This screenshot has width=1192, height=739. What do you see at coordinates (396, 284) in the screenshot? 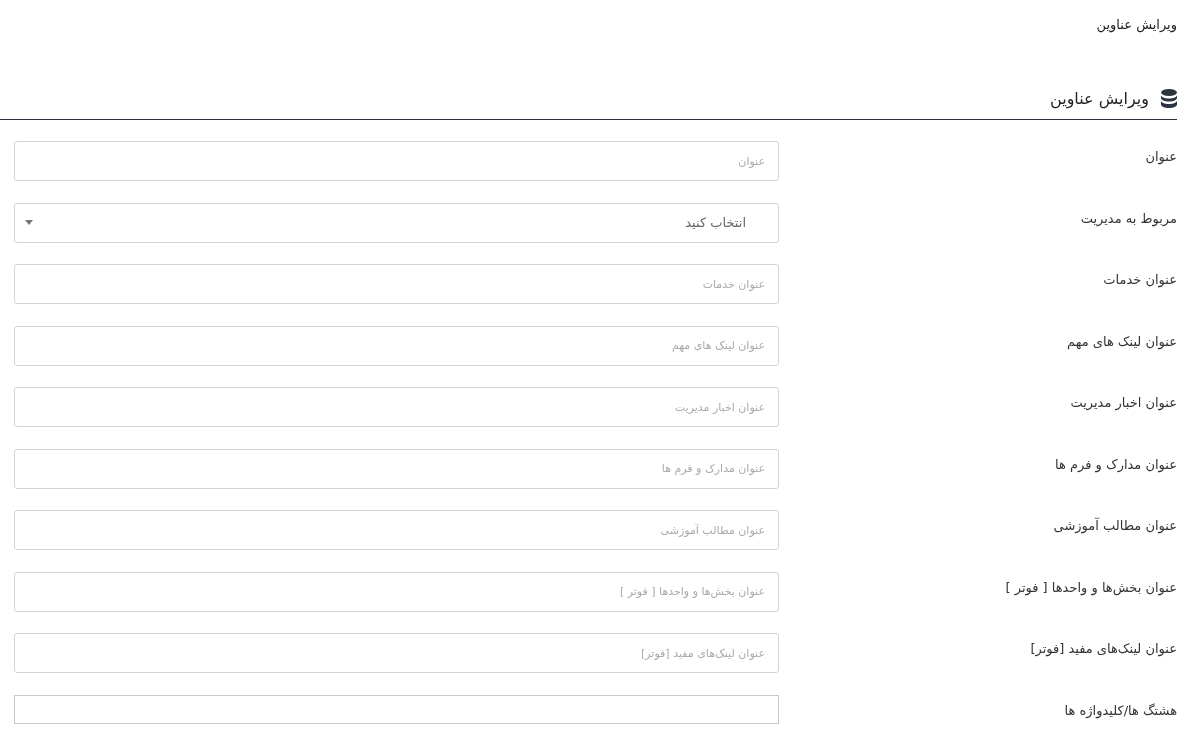
I see `input-field: عنوان خدمات` at bounding box center [396, 284].